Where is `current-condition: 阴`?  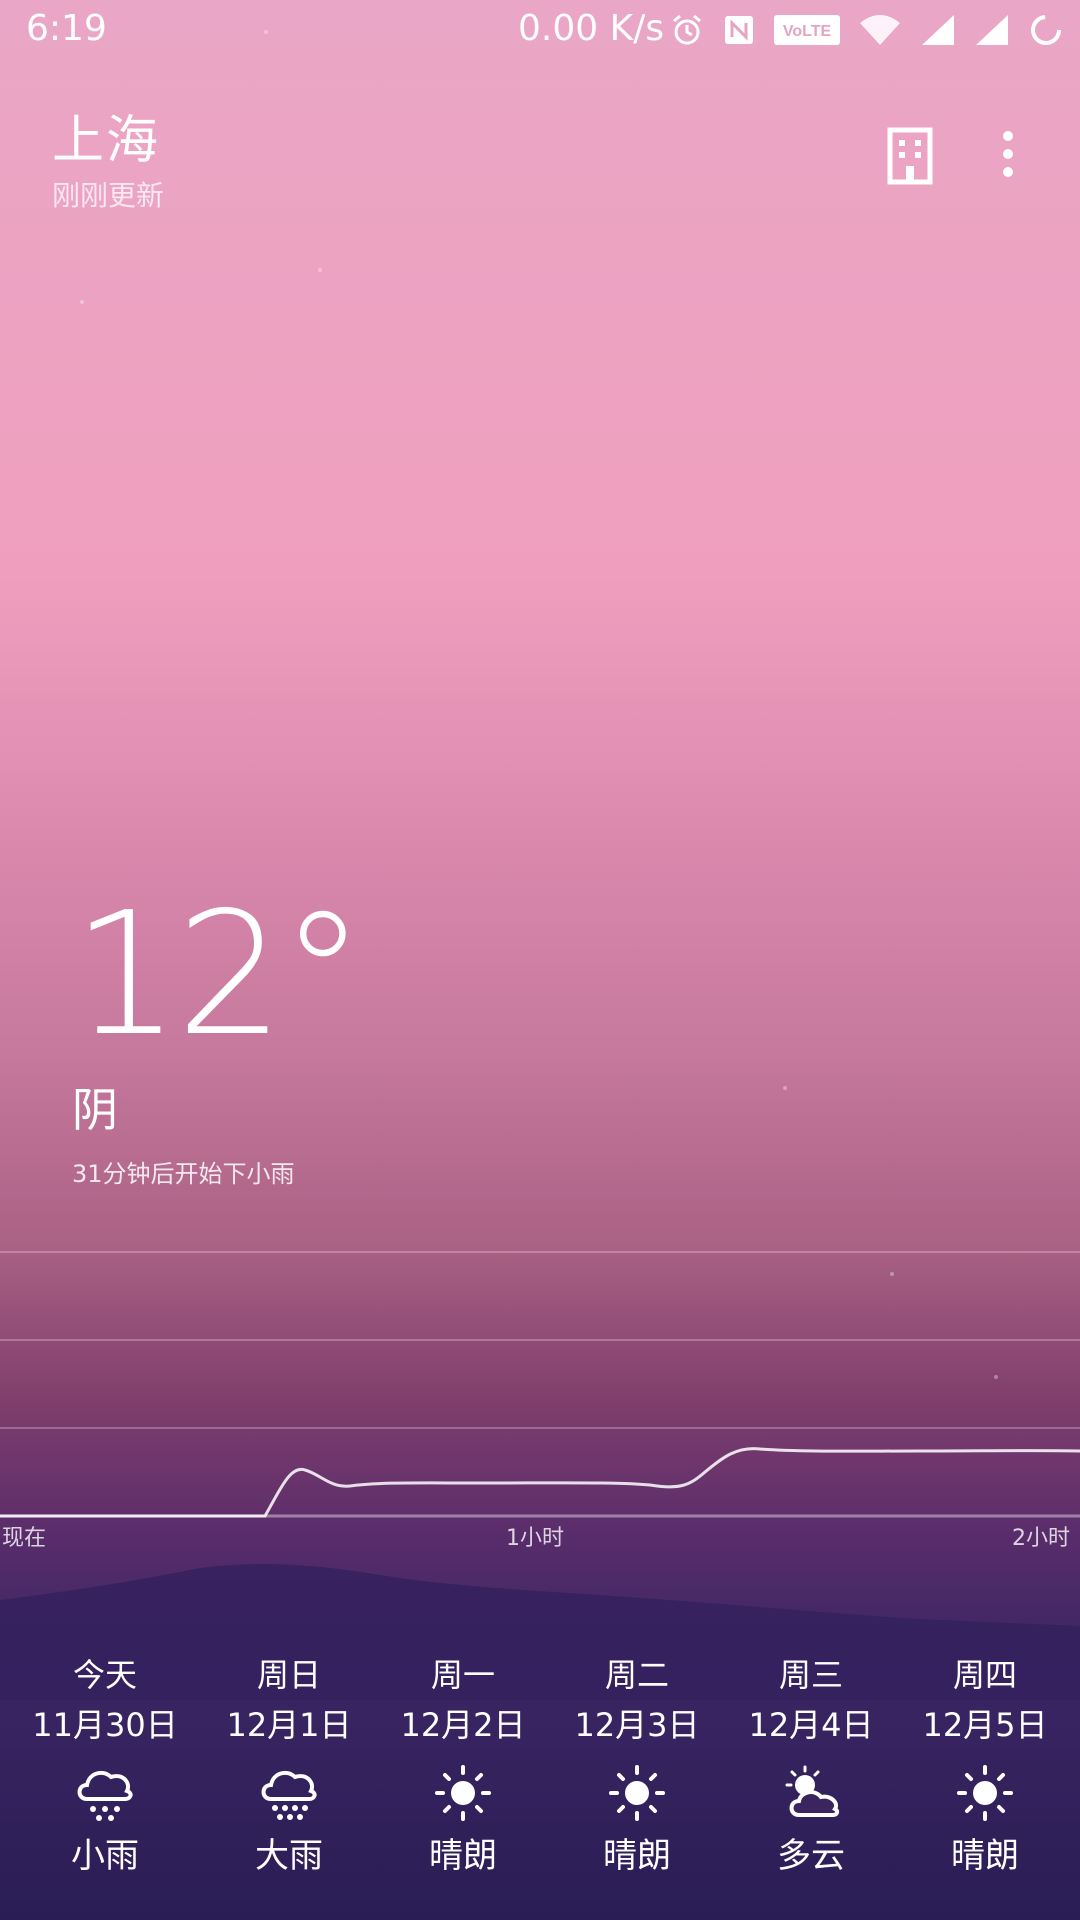
current-condition: 阴 is located at coordinates (95, 1110).